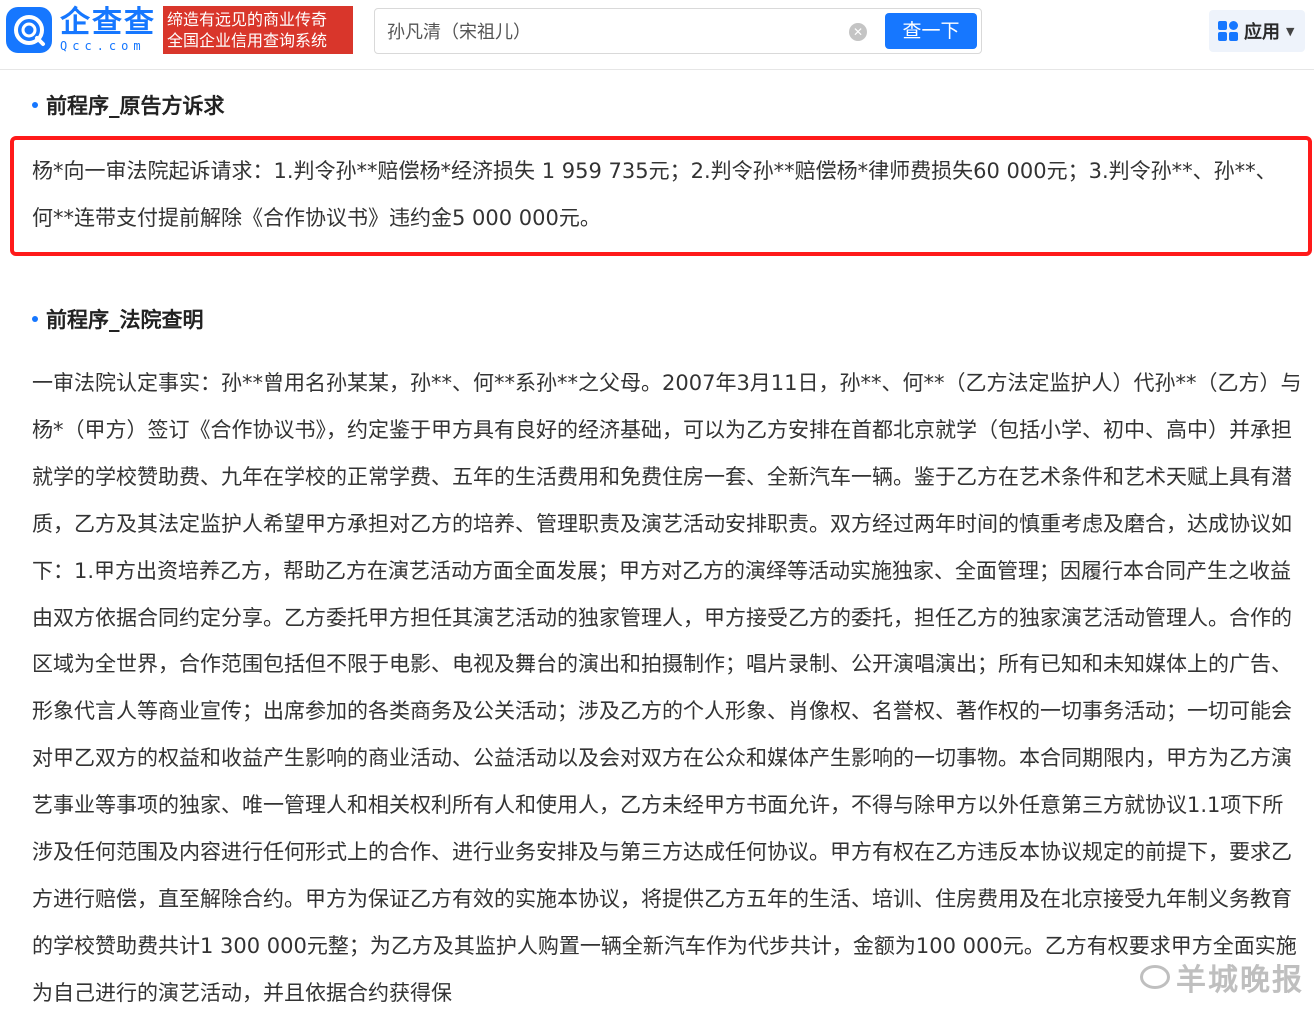 The width and height of the screenshot is (1314, 1017). I want to click on slogan-line-2: 全国企业信用查询系统, so click(247, 40).